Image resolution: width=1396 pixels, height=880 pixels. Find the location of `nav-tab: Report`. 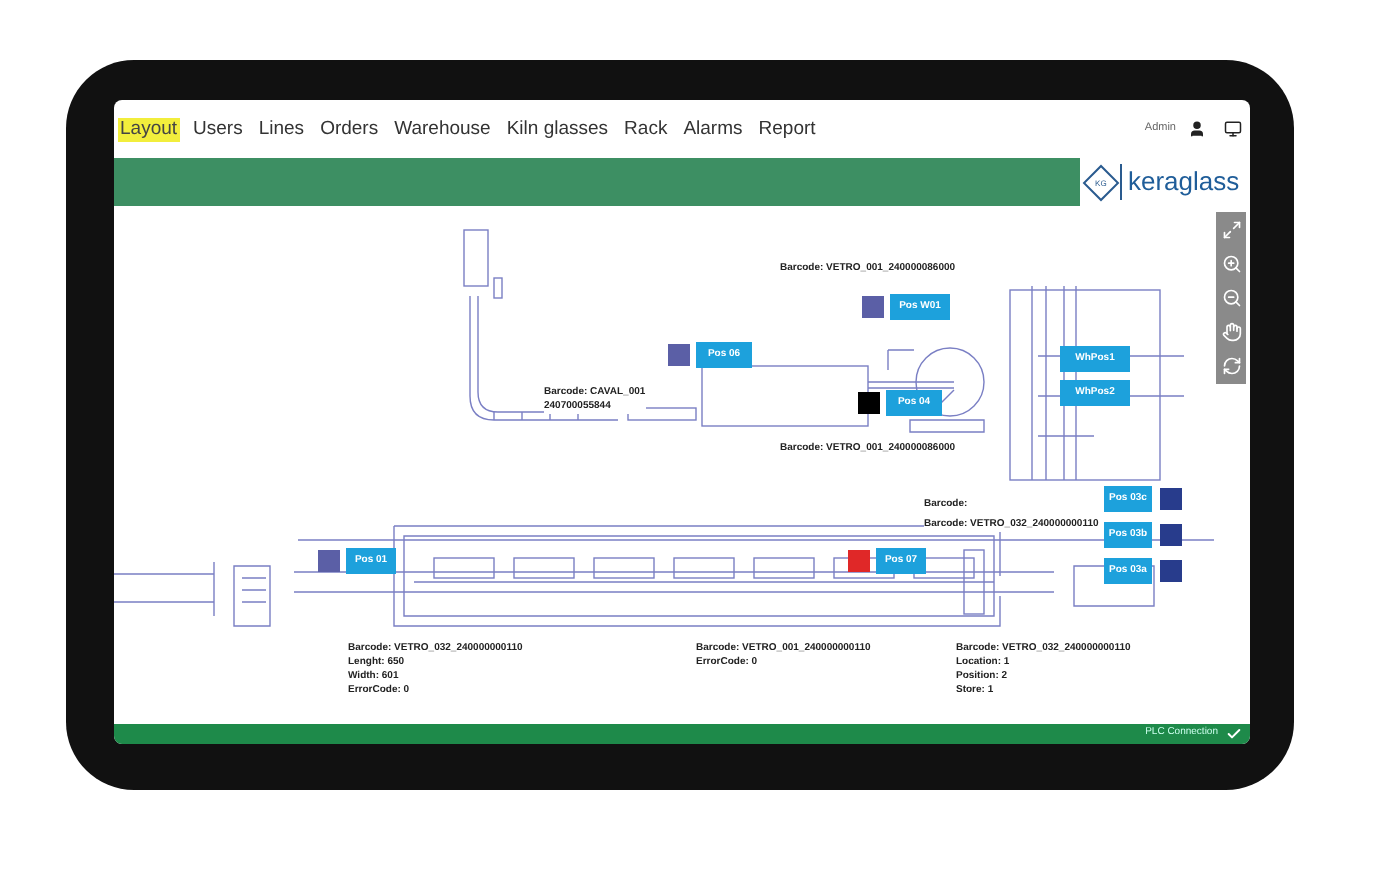

nav-tab: Report is located at coordinates (787, 129).